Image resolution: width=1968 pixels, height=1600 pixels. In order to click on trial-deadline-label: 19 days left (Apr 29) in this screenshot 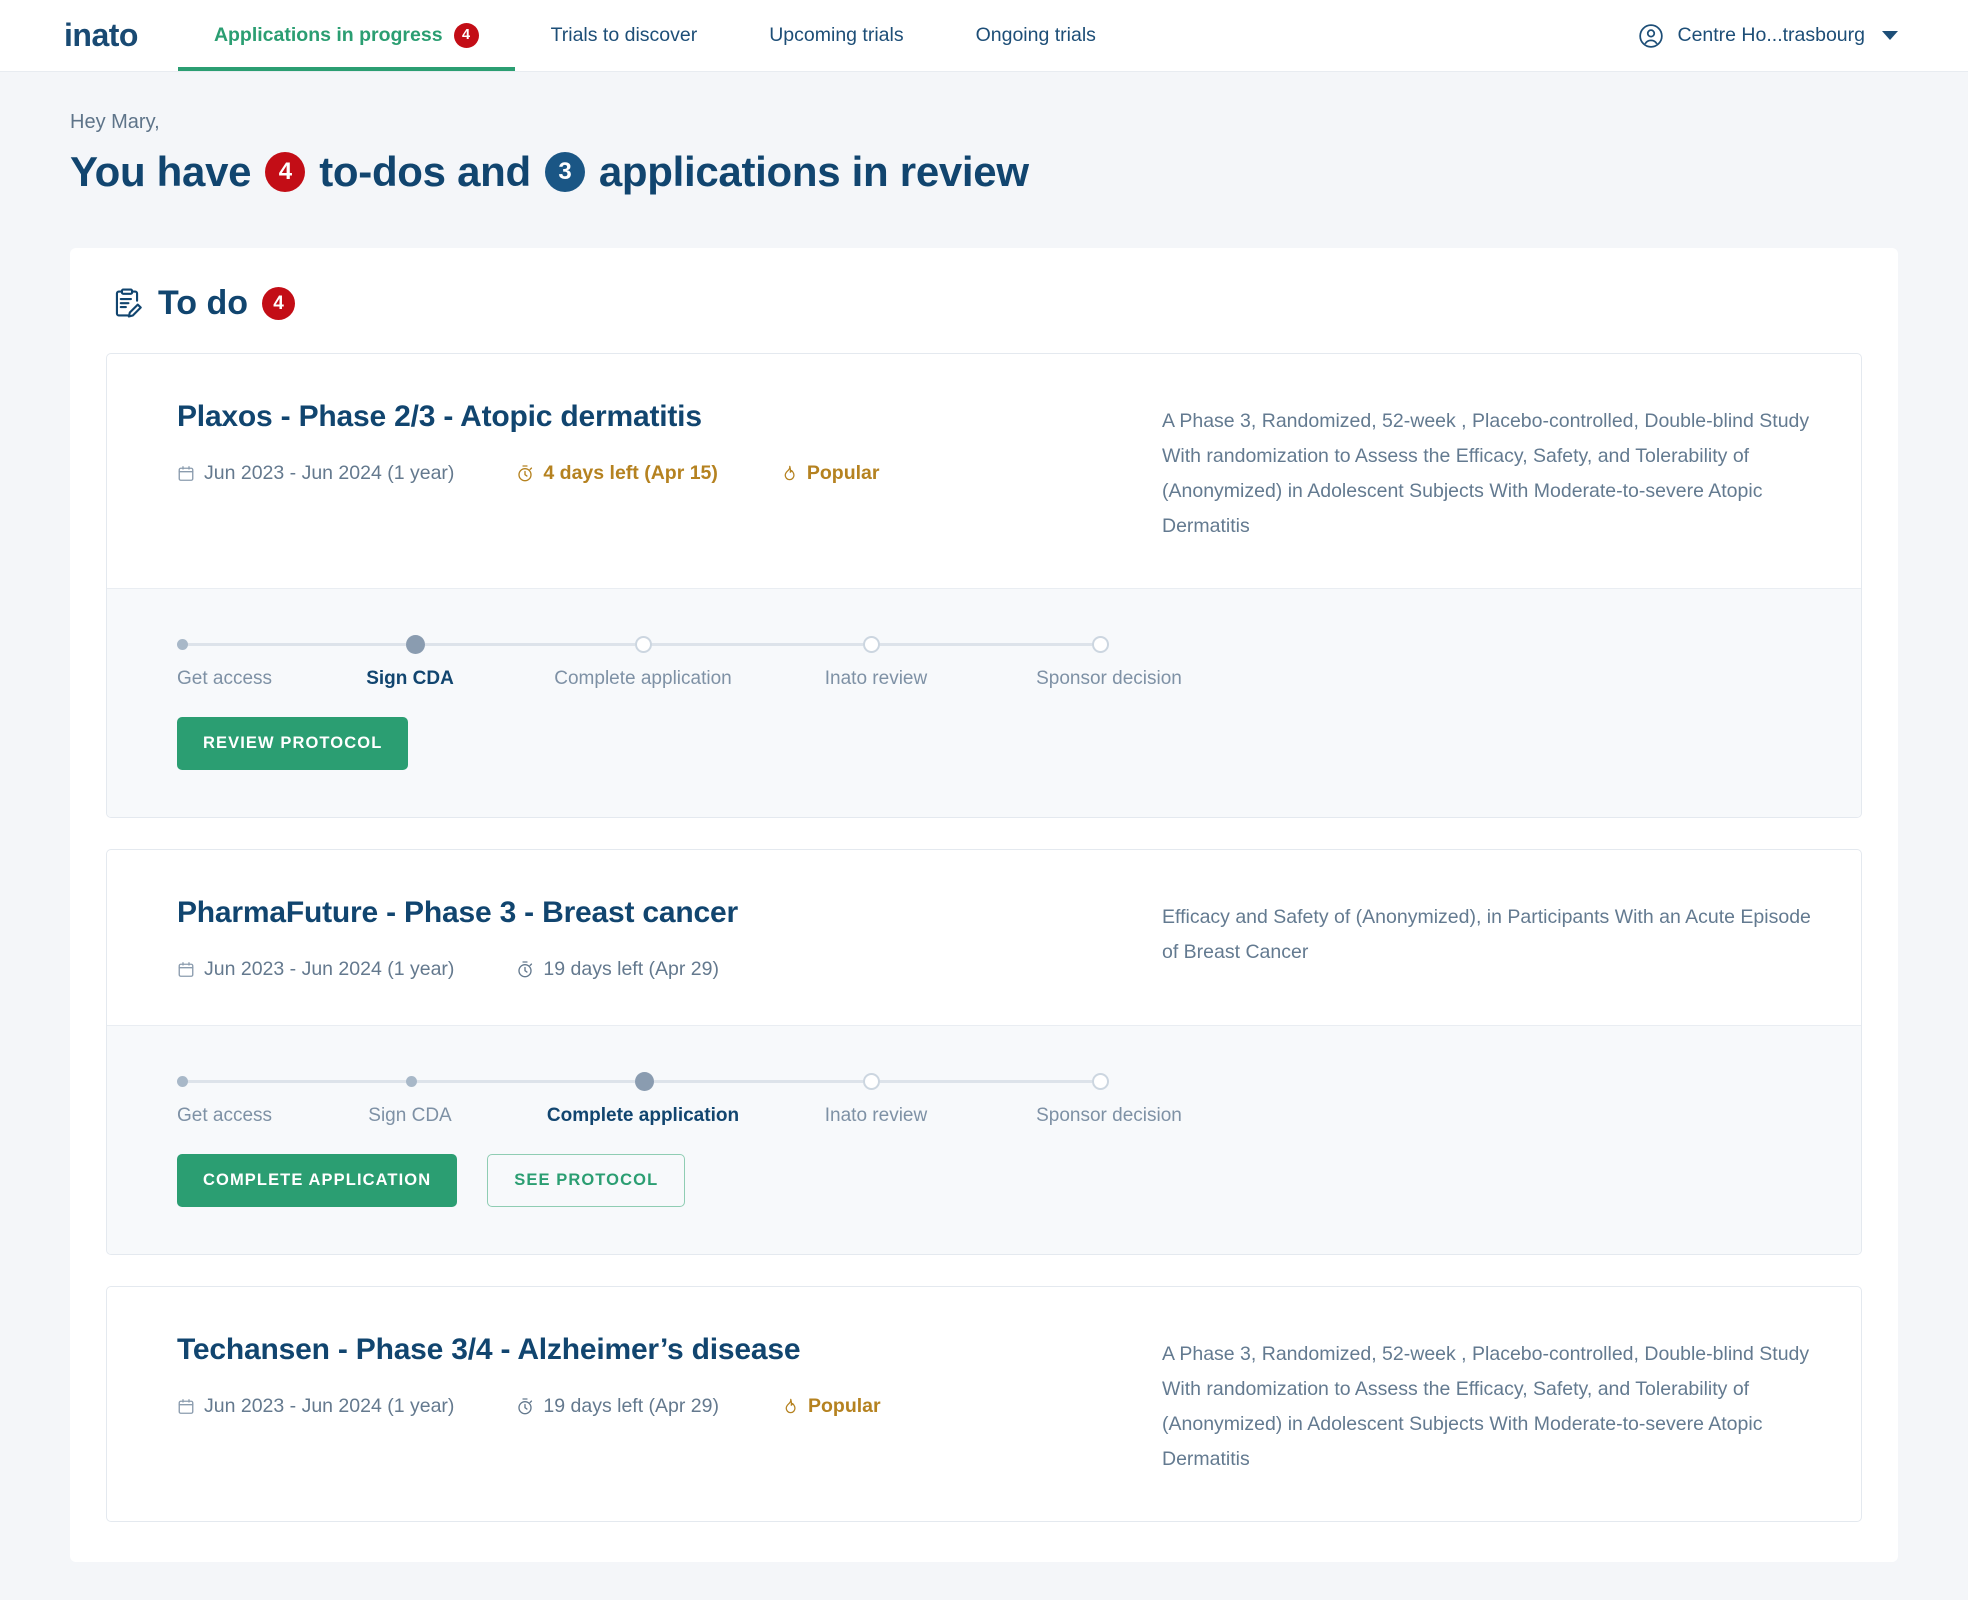, I will do `click(631, 1406)`.